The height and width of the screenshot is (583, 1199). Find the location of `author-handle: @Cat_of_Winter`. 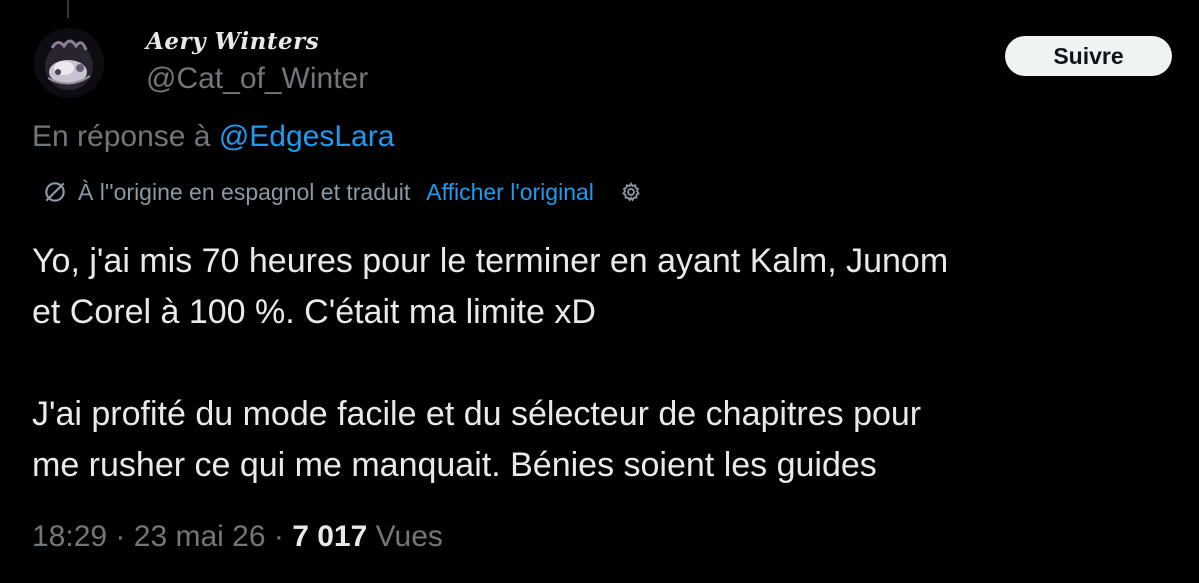

author-handle: @Cat_of_Winter is located at coordinates (257, 79).